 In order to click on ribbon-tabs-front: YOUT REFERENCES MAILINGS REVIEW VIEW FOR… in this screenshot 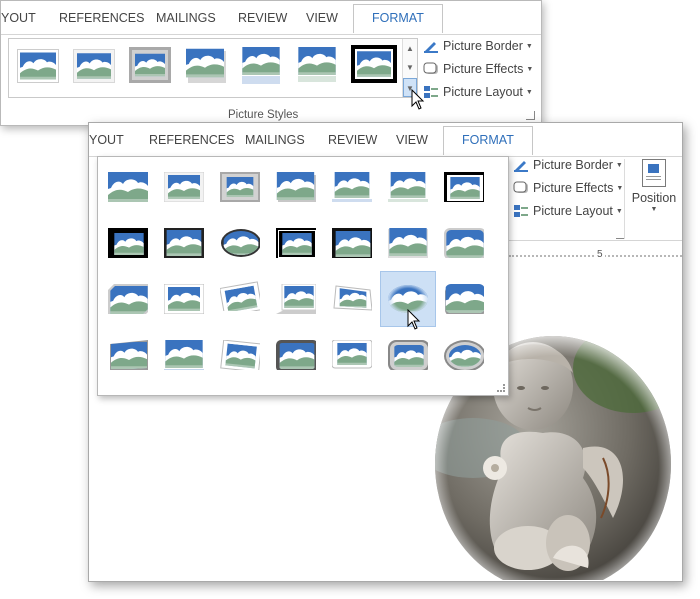, I will do `click(385, 140)`.